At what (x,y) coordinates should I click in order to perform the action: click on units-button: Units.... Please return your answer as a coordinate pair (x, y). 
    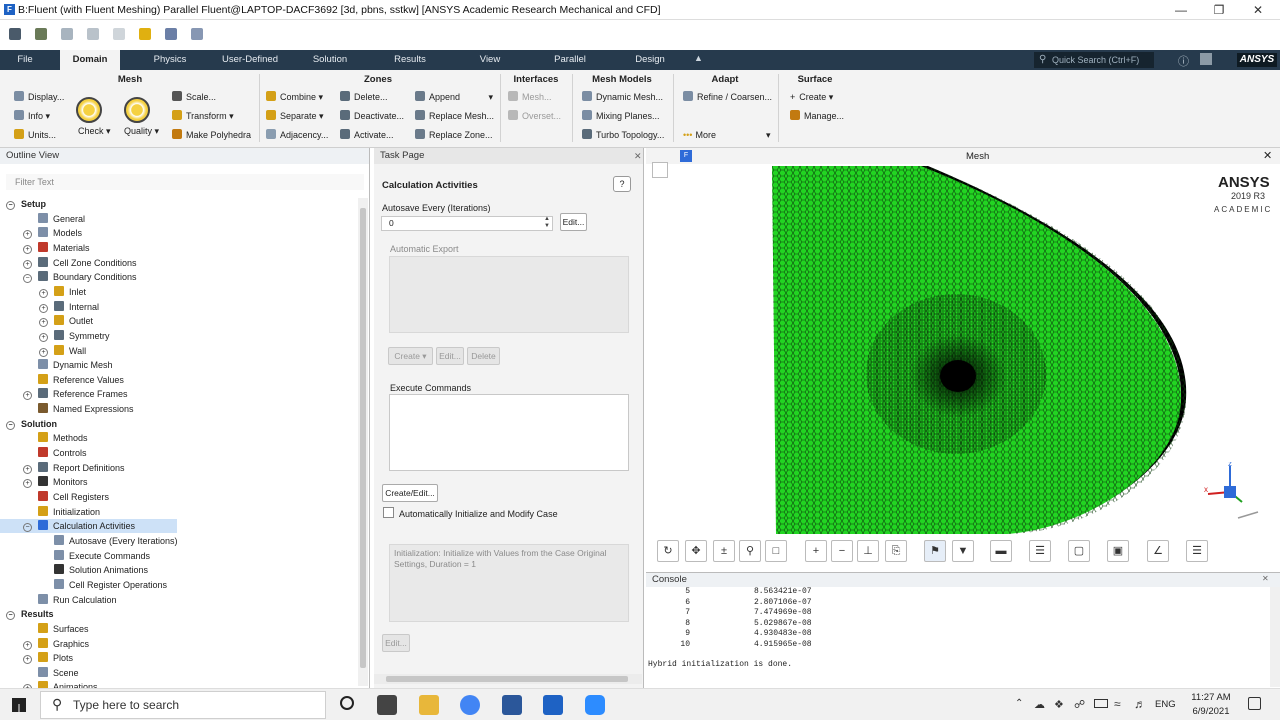
    Looking at the image, I should click on (35, 135).